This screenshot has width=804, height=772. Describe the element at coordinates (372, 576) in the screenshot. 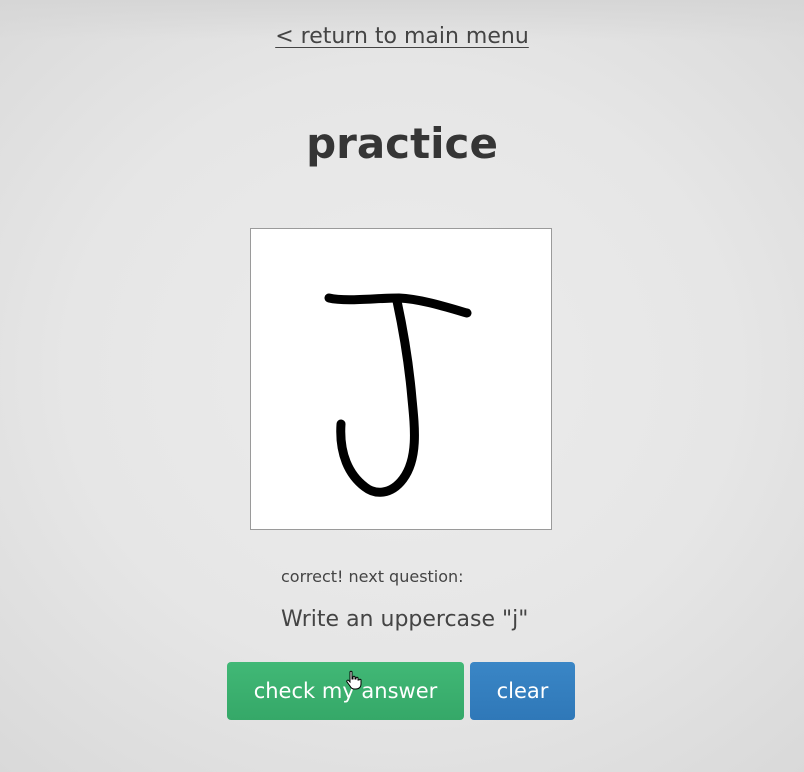

I see `status-message: correct! next question:` at that location.